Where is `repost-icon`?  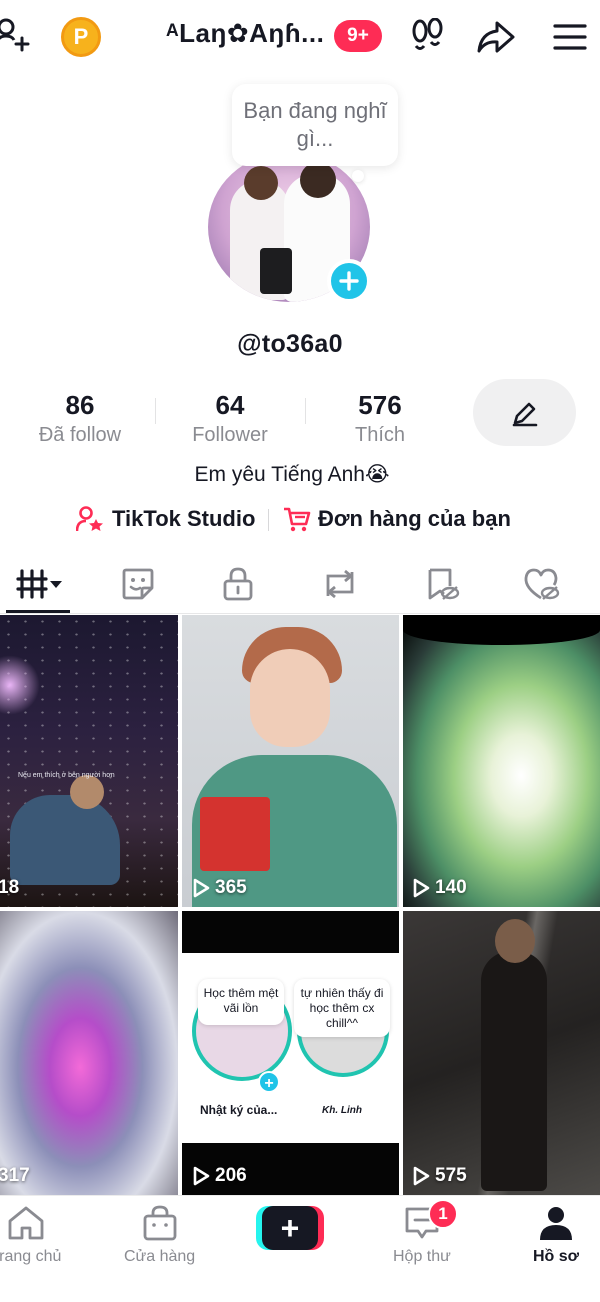 repost-icon is located at coordinates (340, 584).